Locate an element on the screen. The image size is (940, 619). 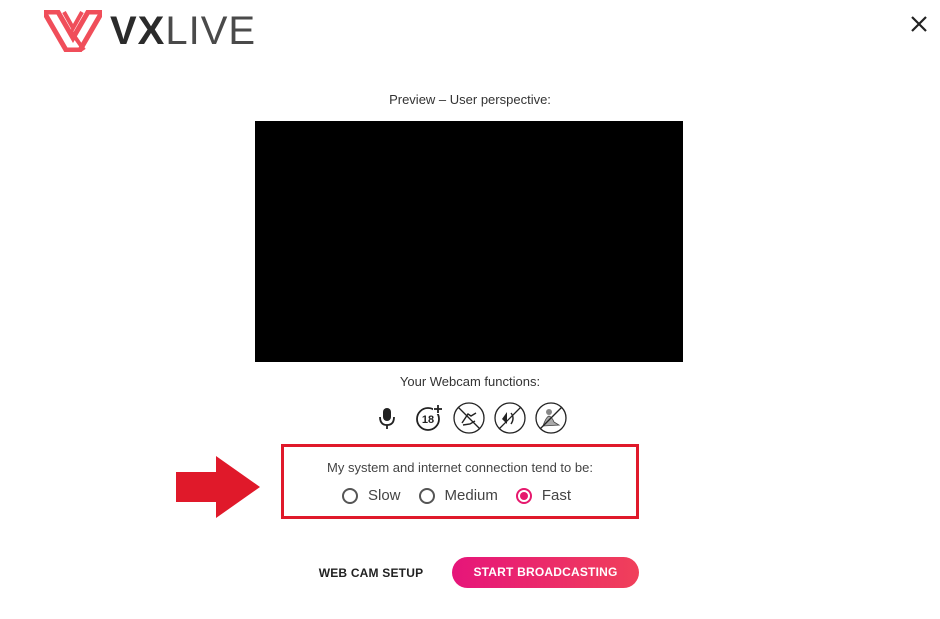
no-anal-icon is located at coordinates (510, 418).